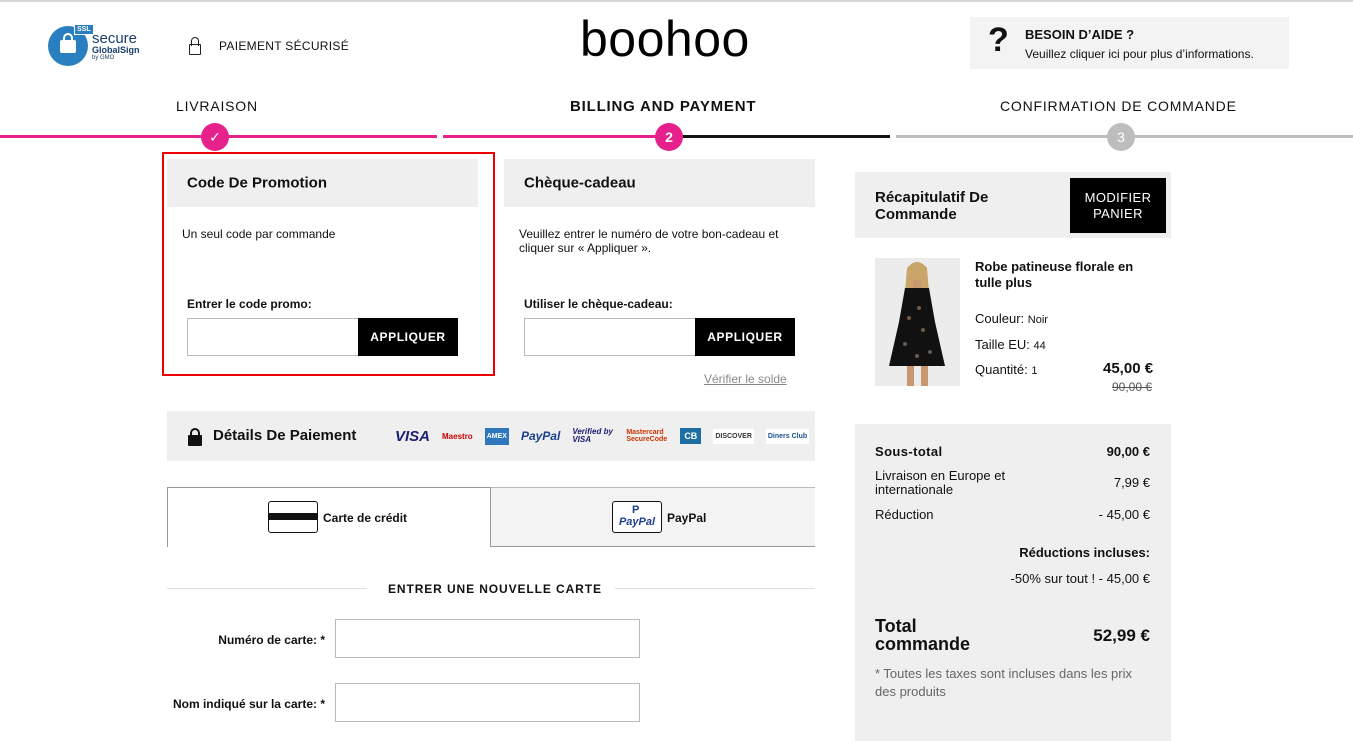 This screenshot has height=741, width=1353. I want to click on card-name-label: Nom indiqué sur la carte: *, so click(248, 704).